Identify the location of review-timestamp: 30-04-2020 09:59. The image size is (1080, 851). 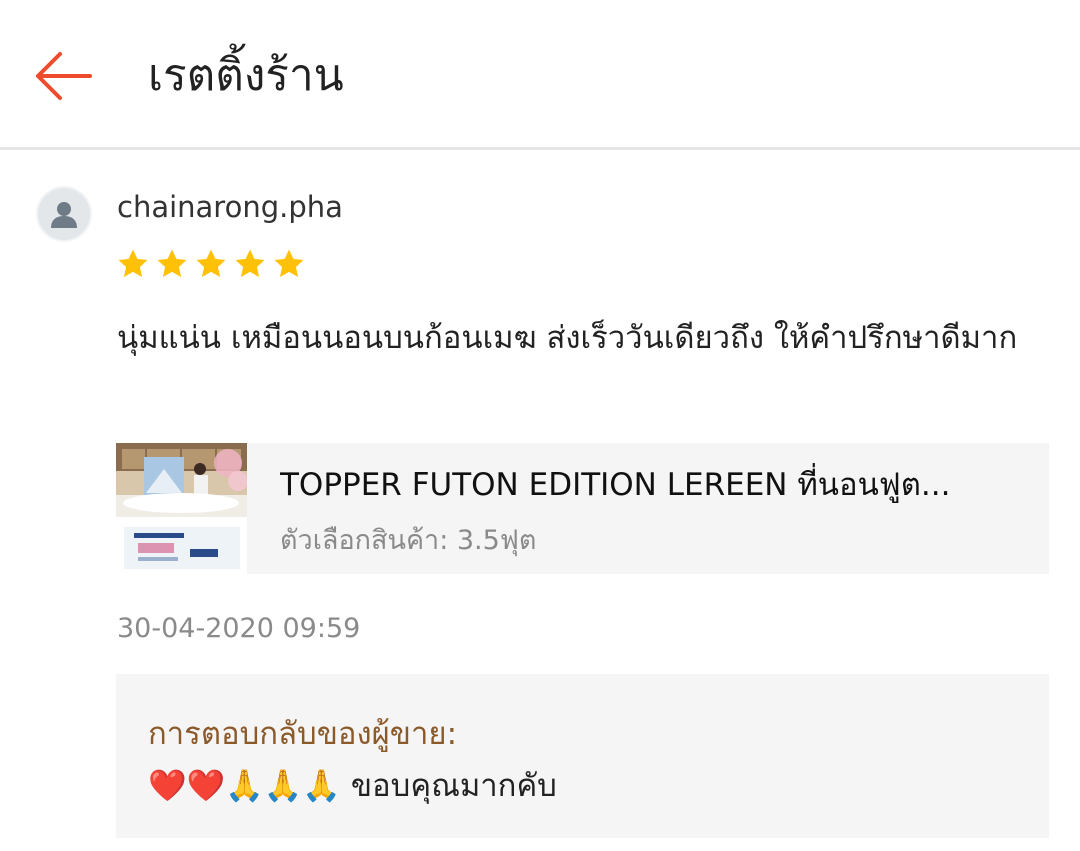
(239, 628).